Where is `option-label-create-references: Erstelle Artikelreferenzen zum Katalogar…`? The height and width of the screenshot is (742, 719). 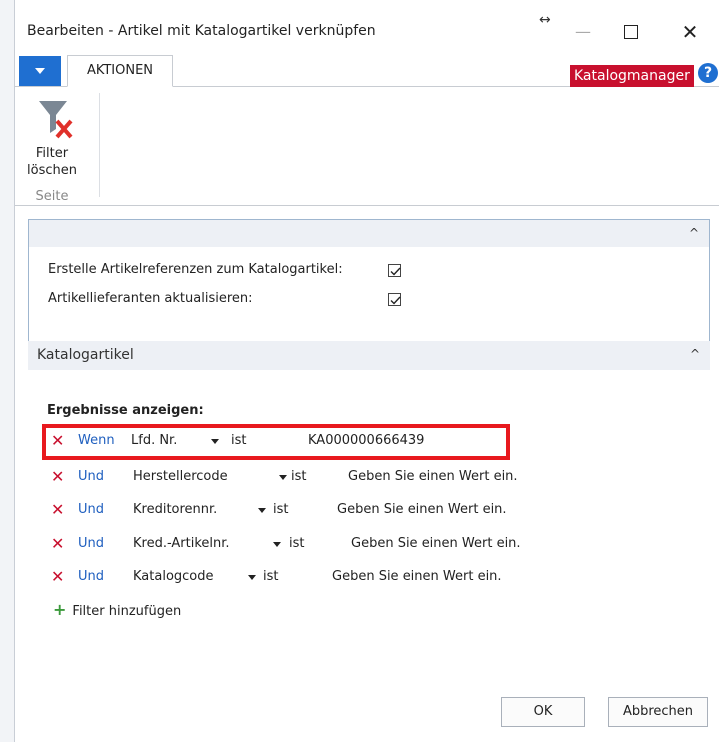
option-label-create-references: Erstelle Artikelreferenzen zum Katalogar… is located at coordinates (195, 269).